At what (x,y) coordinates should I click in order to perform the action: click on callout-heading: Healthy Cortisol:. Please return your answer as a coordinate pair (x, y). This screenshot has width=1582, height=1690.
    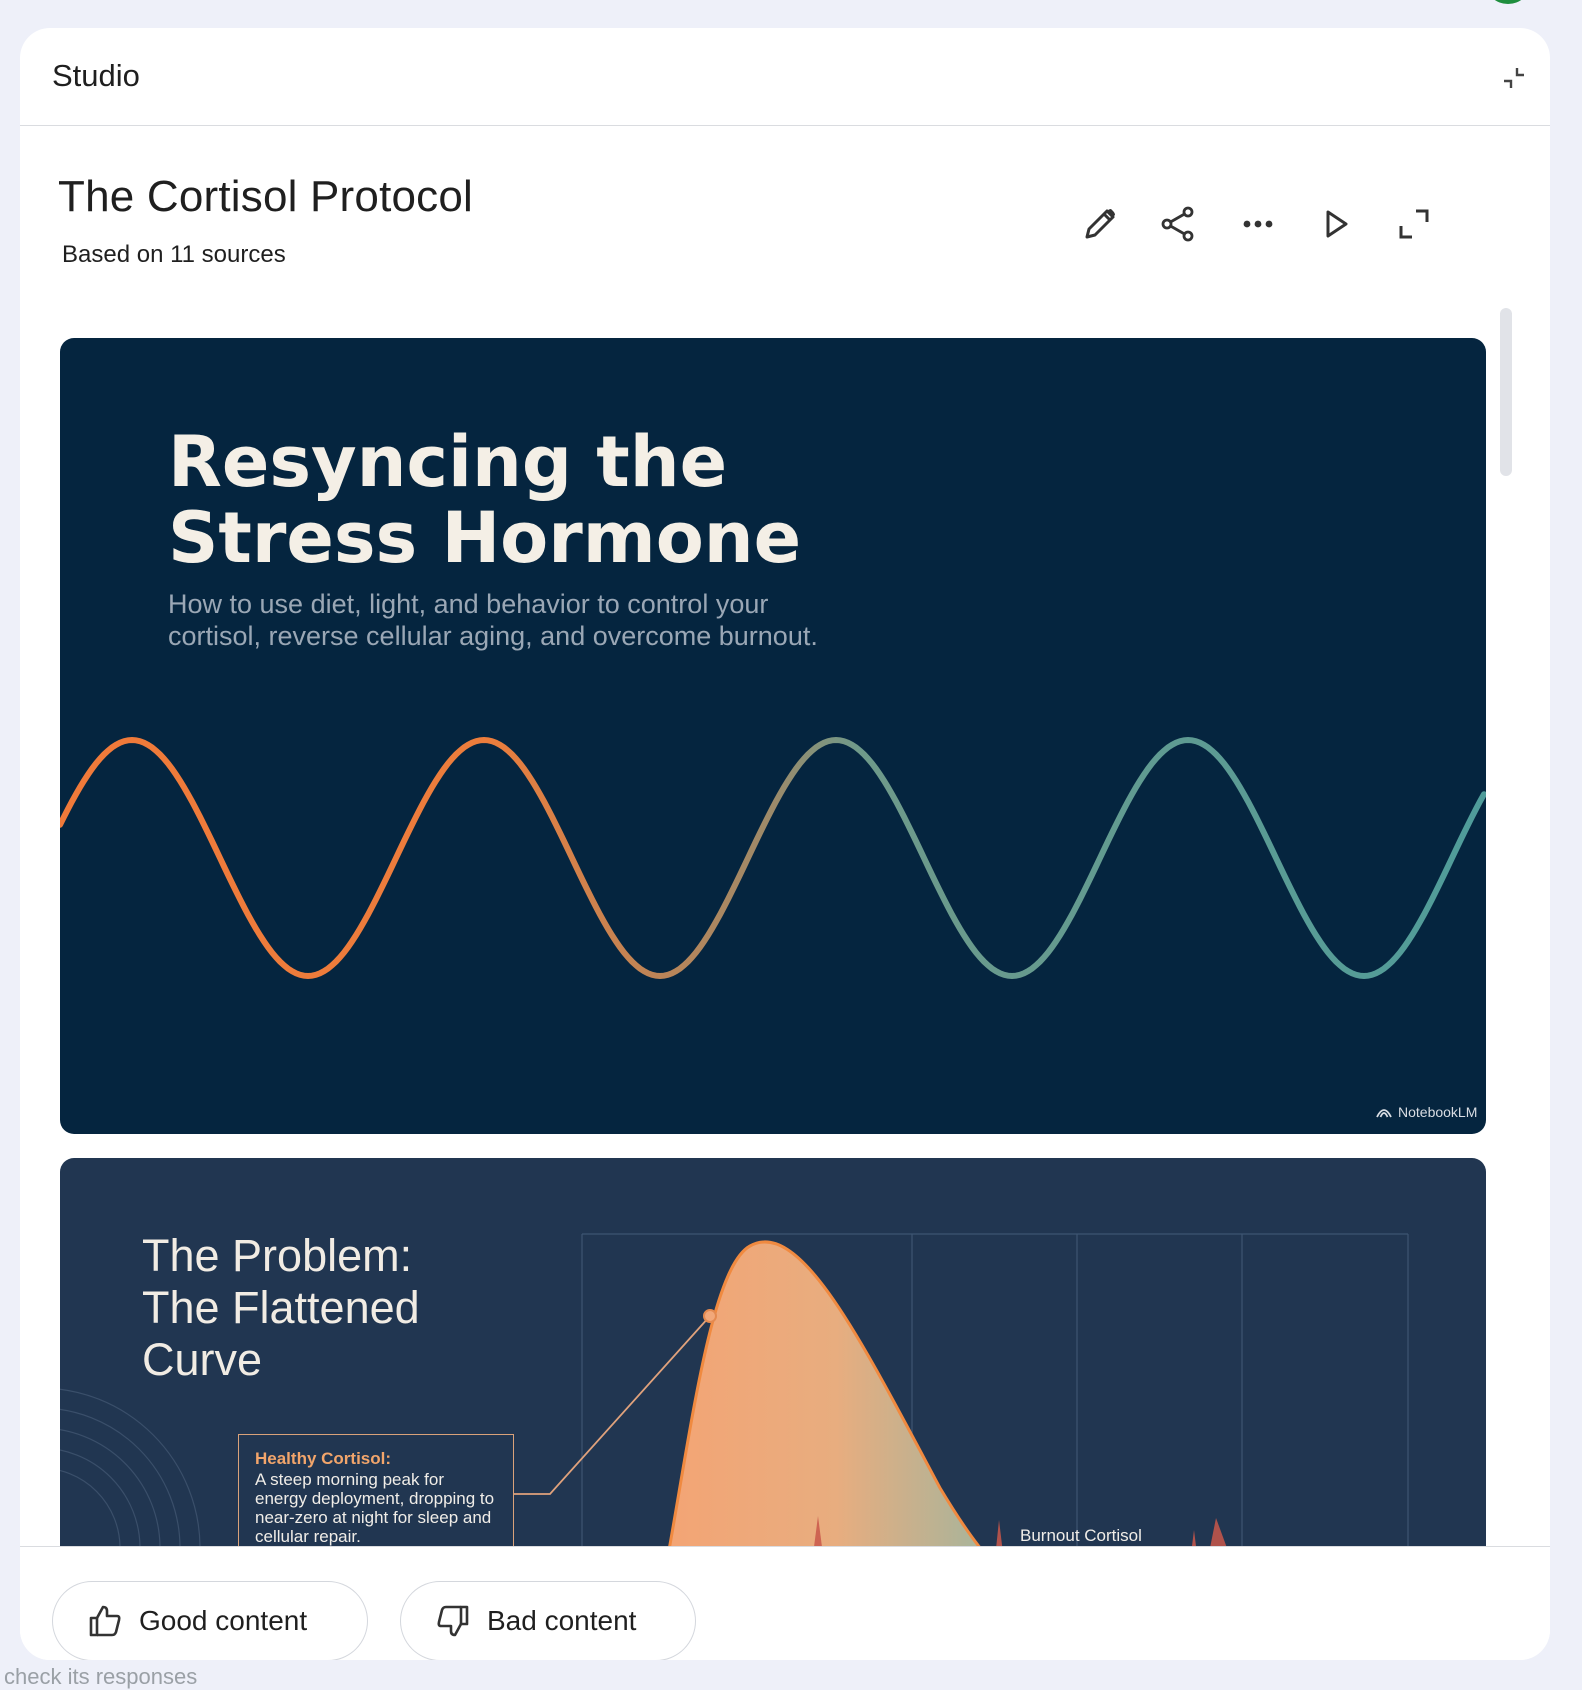
    Looking at the image, I should click on (323, 1458).